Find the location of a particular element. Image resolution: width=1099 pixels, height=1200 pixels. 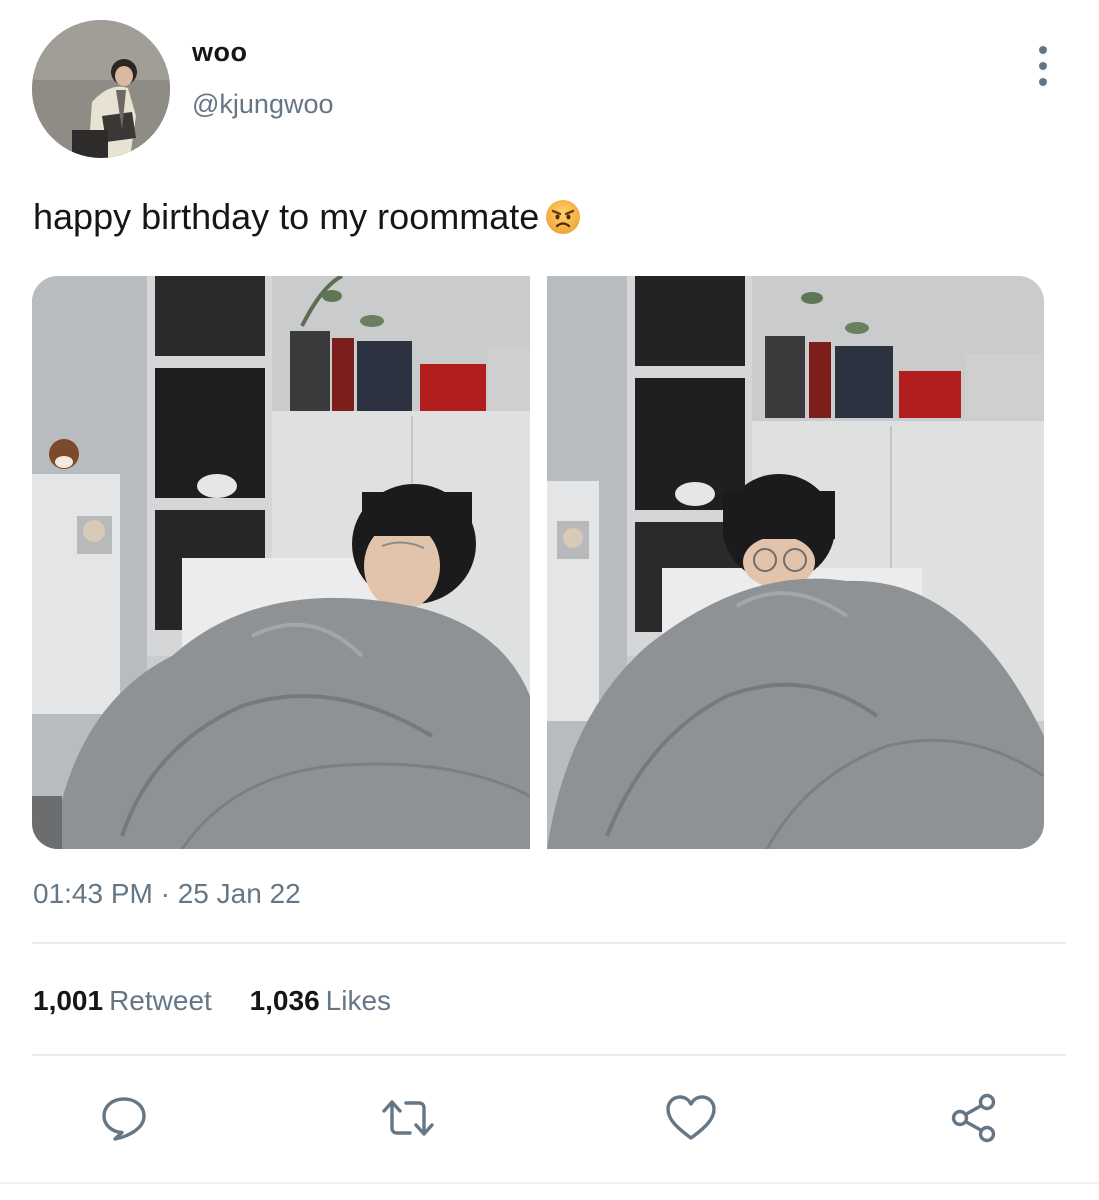

user-handle: @kjungwoo is located at coordinates (263, 104).